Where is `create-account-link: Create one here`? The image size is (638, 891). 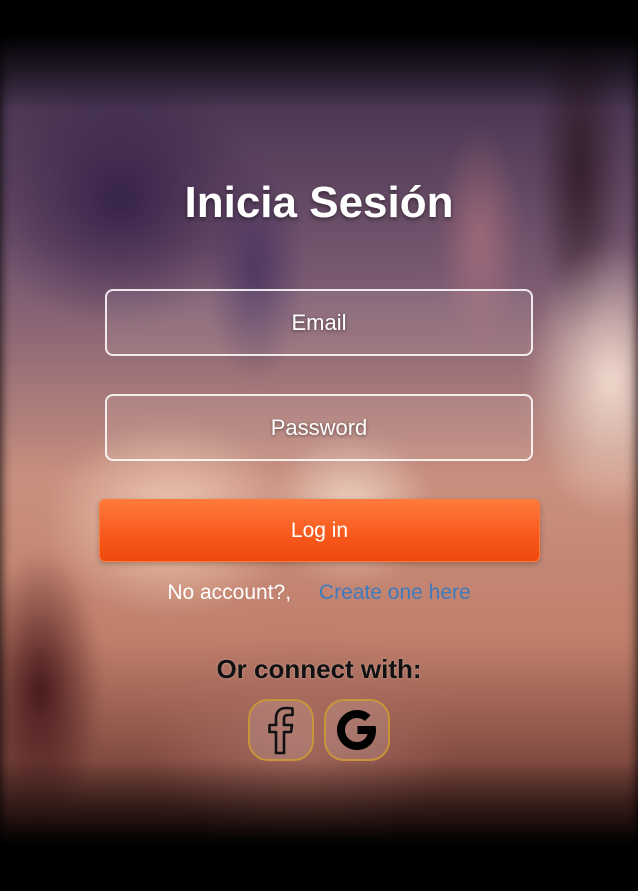 create-account-link: Create one here is located at coordinates (395, 592).